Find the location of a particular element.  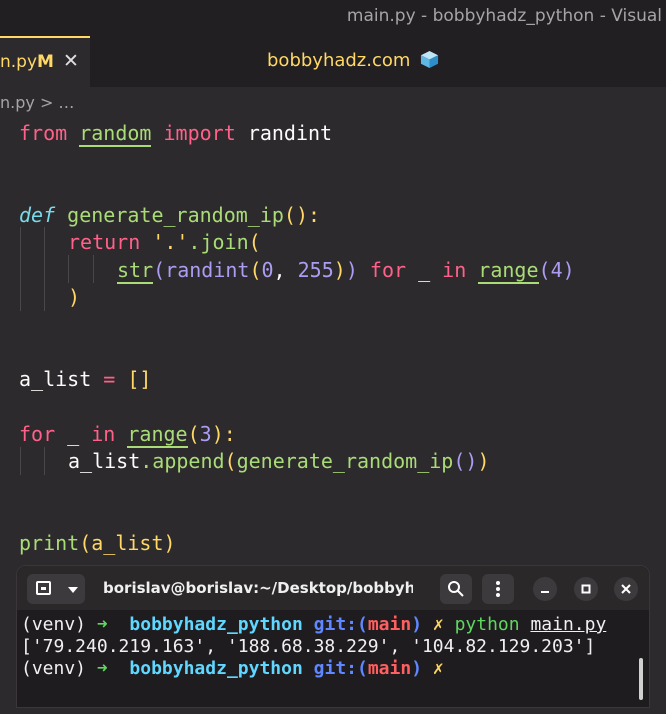

terminal-line-3: (venv) ➜ bobbyhadz_python git:(main) ✗ is located at coordinates (232, 668).